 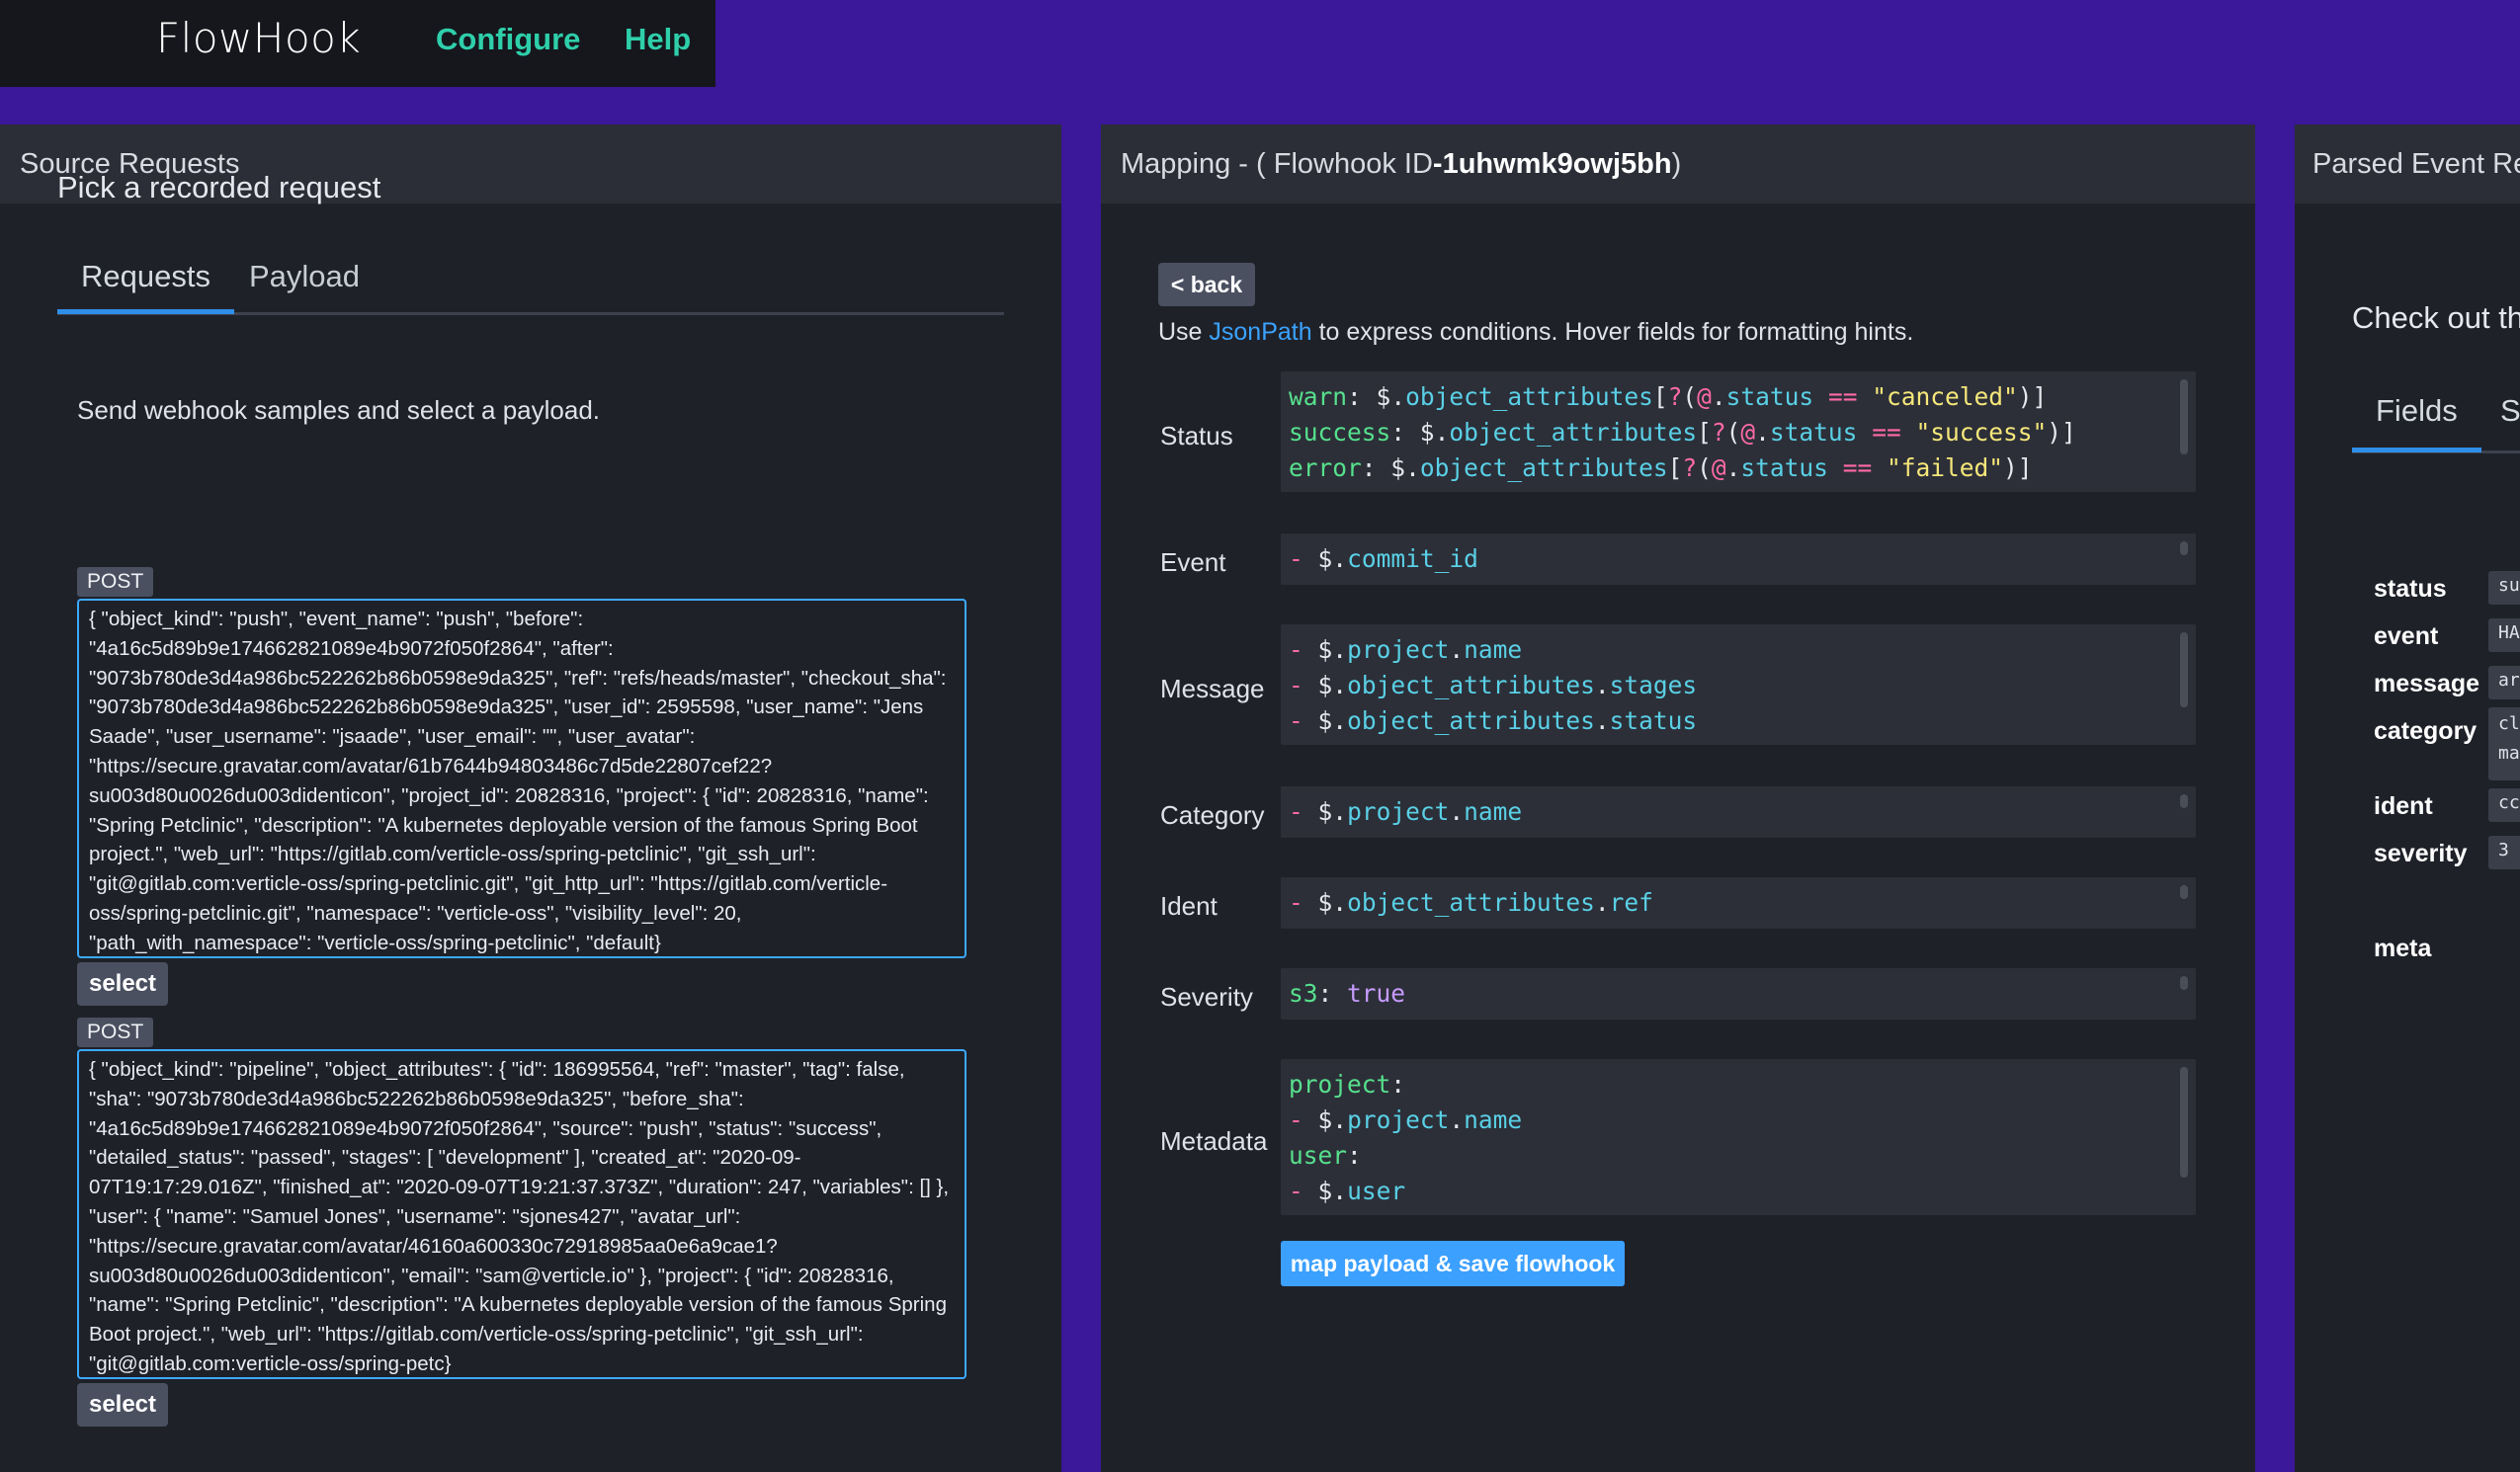 I want to click on editor-code: - $.commit_id, so click(x=1738, y=559).